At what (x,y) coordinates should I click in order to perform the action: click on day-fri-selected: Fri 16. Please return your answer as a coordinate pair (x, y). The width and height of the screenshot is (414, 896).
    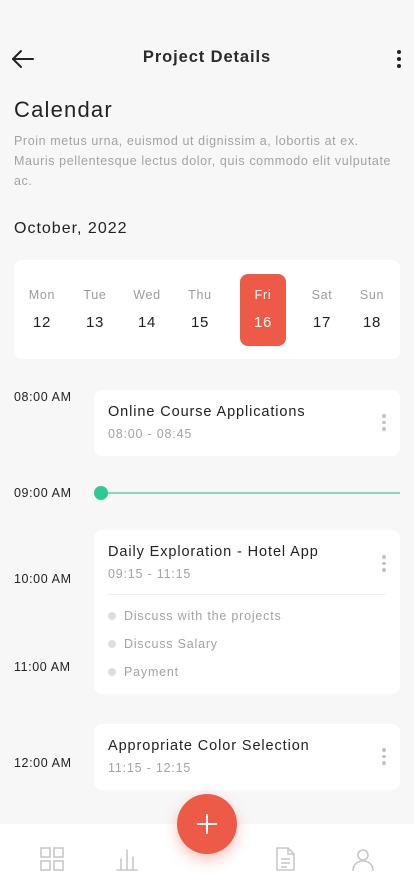
    Looking at the image, I should click on (263, 310).